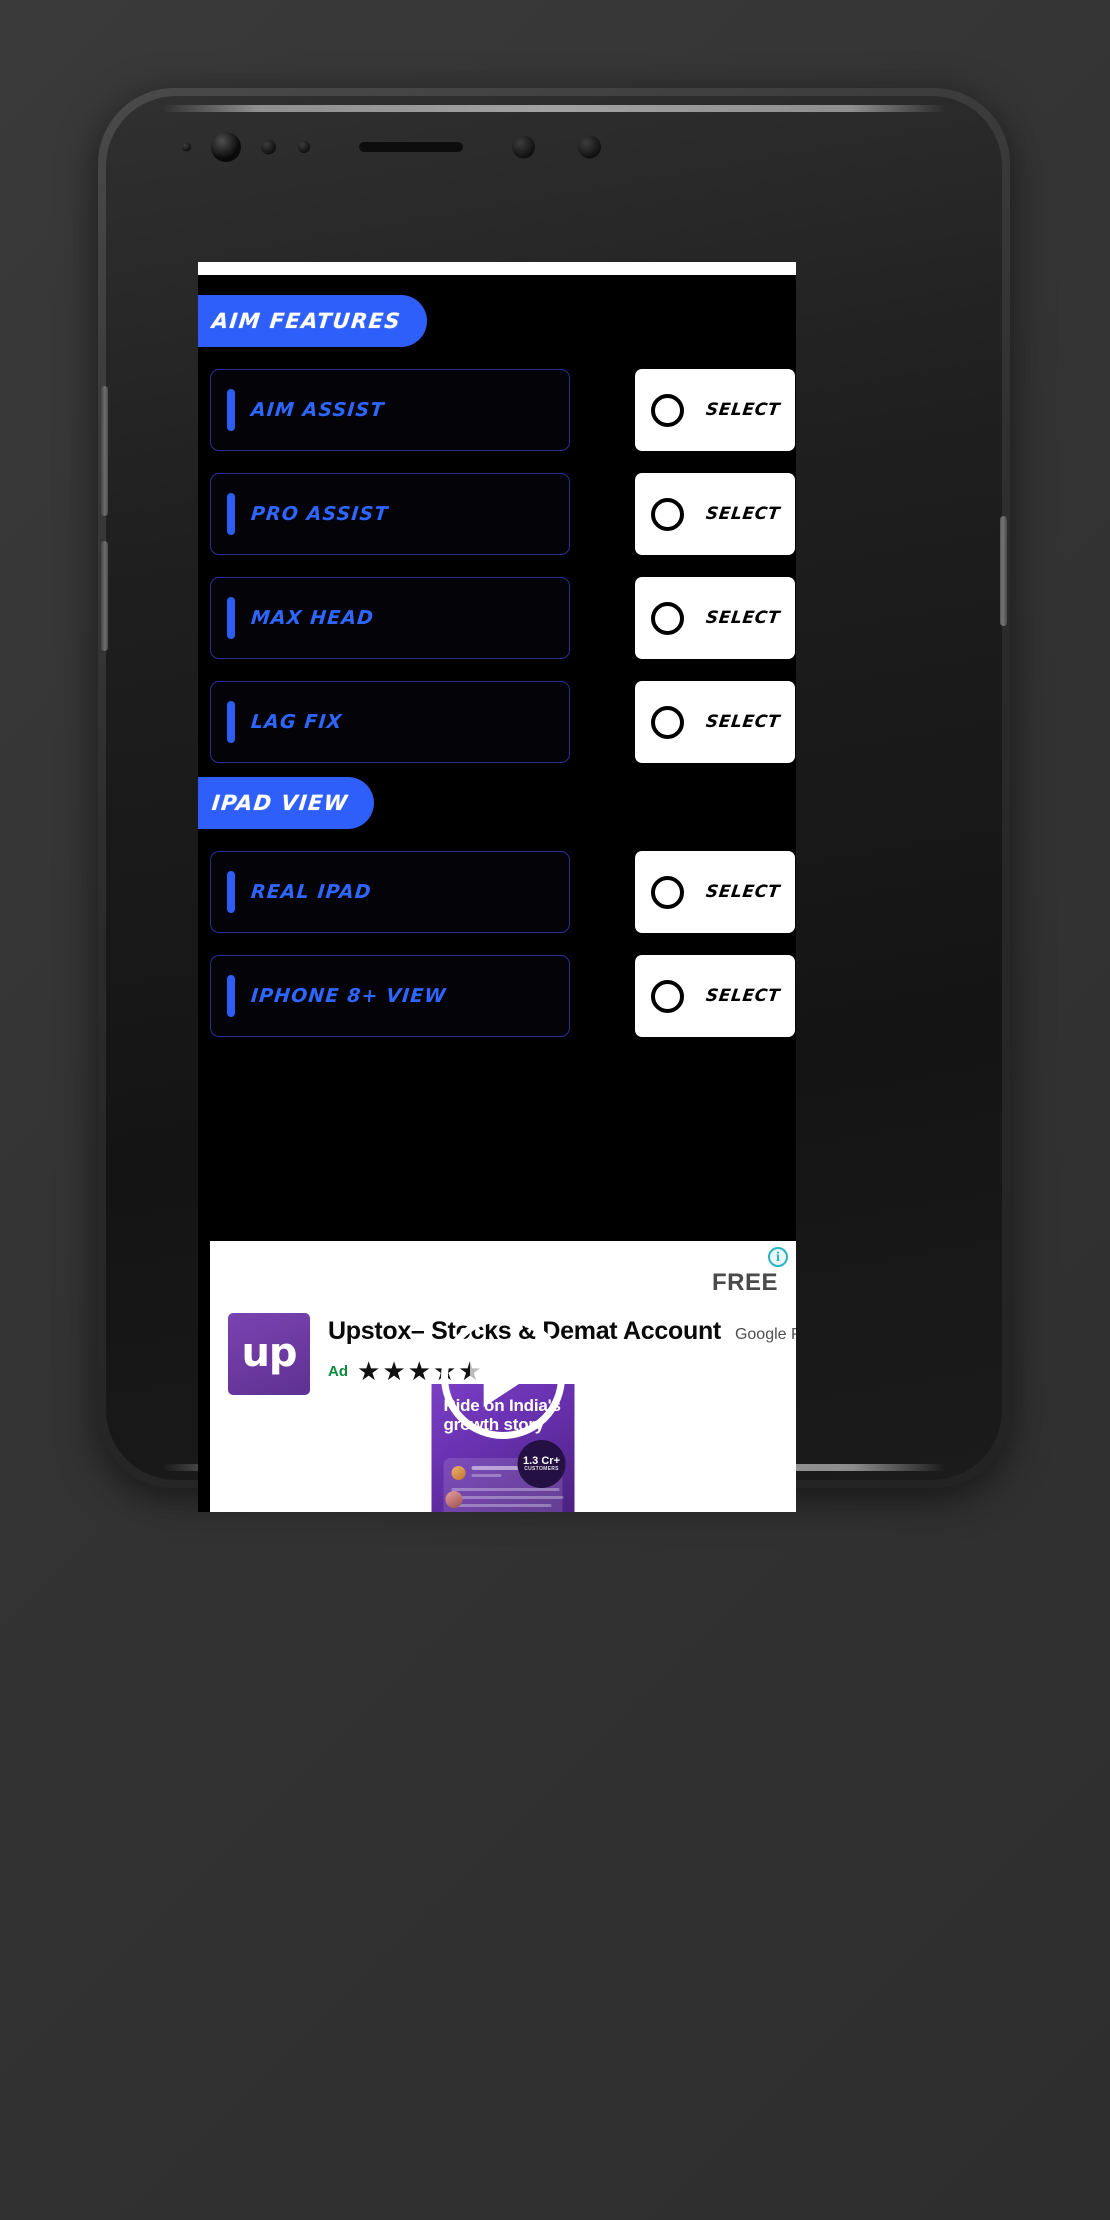  I want to click on section-badge: AIM FEATURES, so click(313, 321).